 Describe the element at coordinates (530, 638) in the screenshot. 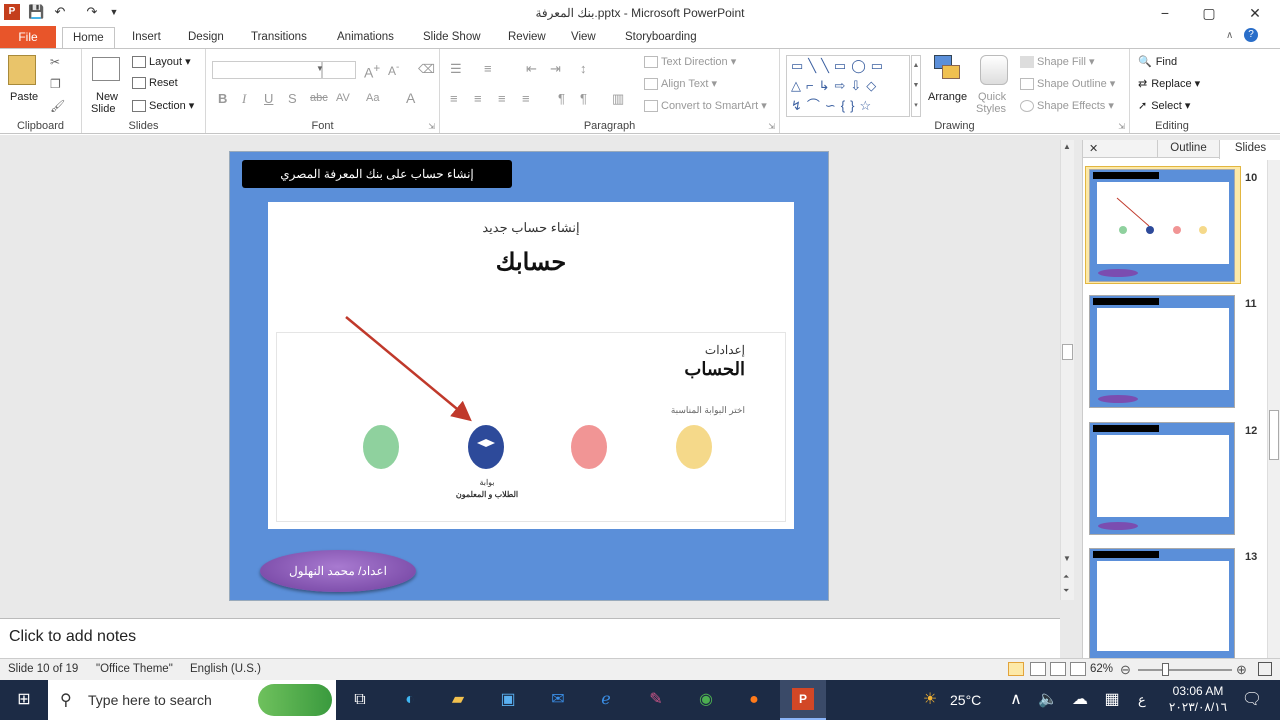

I see `notes-pane: Click to add notes` at that location.